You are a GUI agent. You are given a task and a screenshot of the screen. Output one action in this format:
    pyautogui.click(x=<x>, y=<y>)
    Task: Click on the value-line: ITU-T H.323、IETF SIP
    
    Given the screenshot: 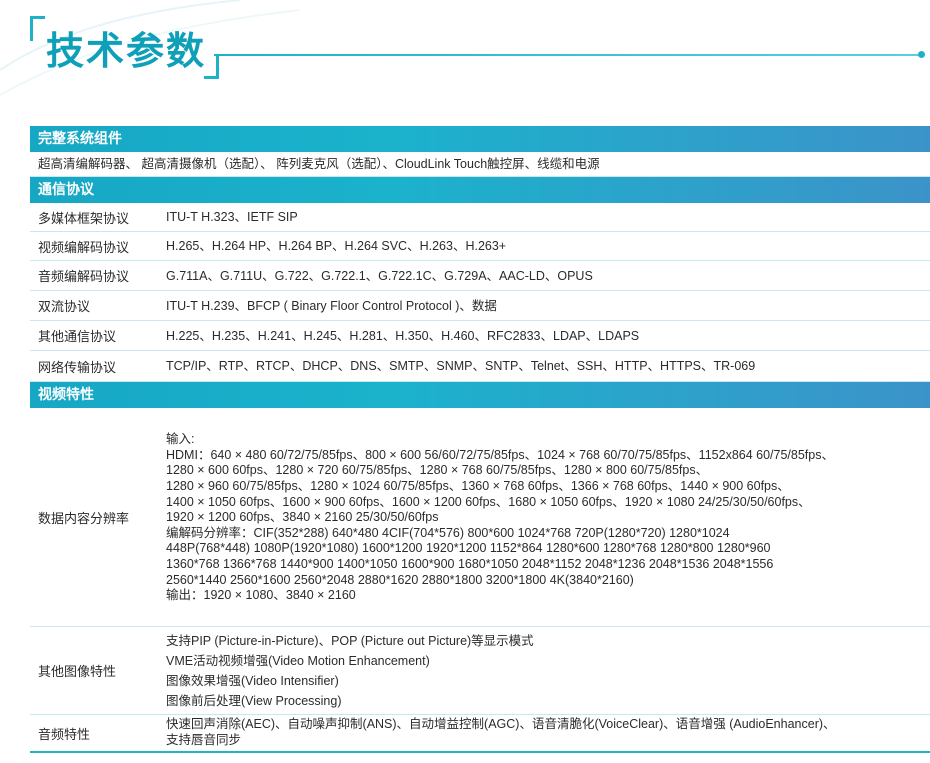 What is the action you would take?
    pyautogui.click(x=232, y=217)
    